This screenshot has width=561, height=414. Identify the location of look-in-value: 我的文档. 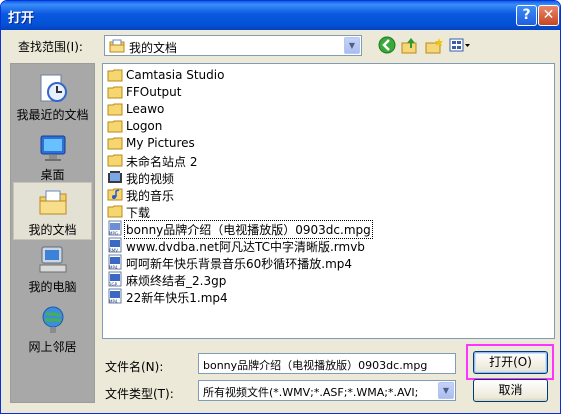
(153, 48).